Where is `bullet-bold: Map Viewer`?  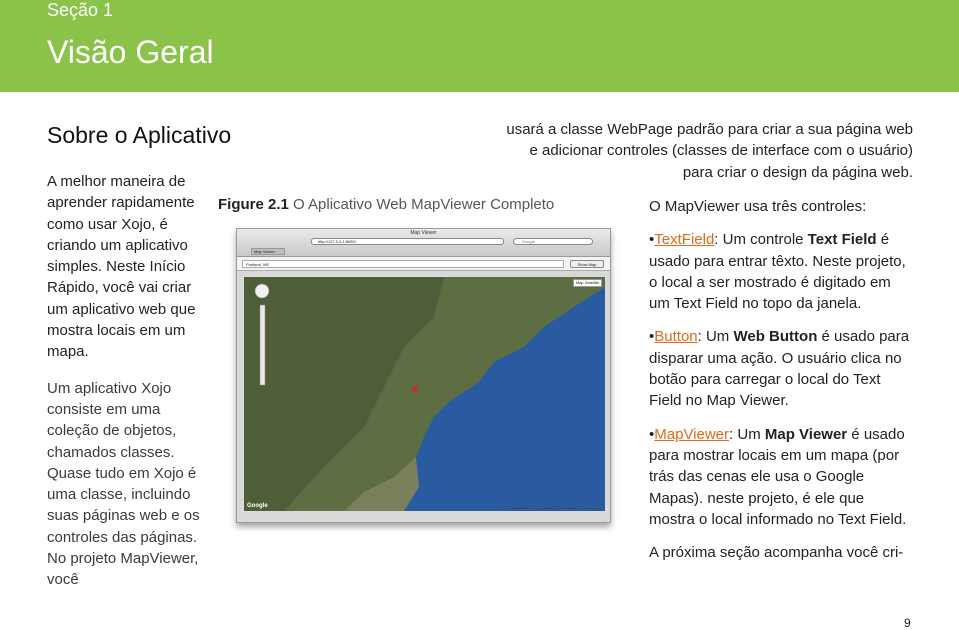 bullet-bold: Map Viewer is located at coordinates (806, 434).